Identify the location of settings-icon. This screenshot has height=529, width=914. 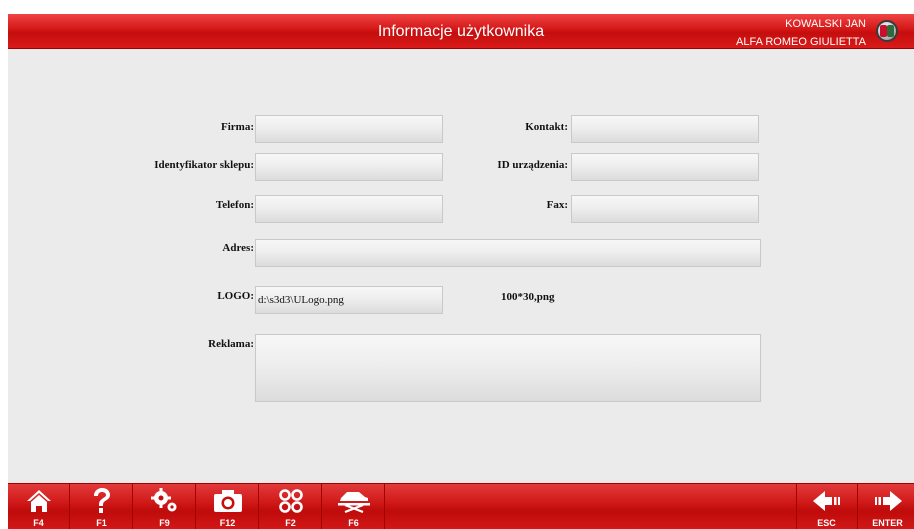
(164, 501).